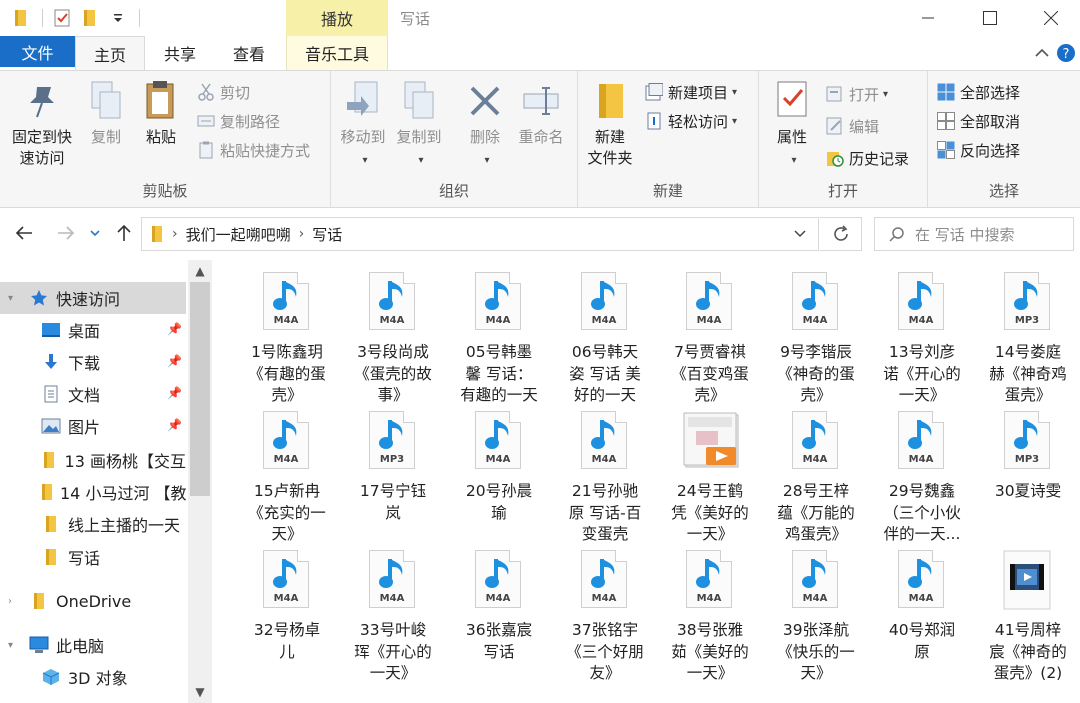  I want to click on customize-qat-dropdown-icon, so click(118, 18).